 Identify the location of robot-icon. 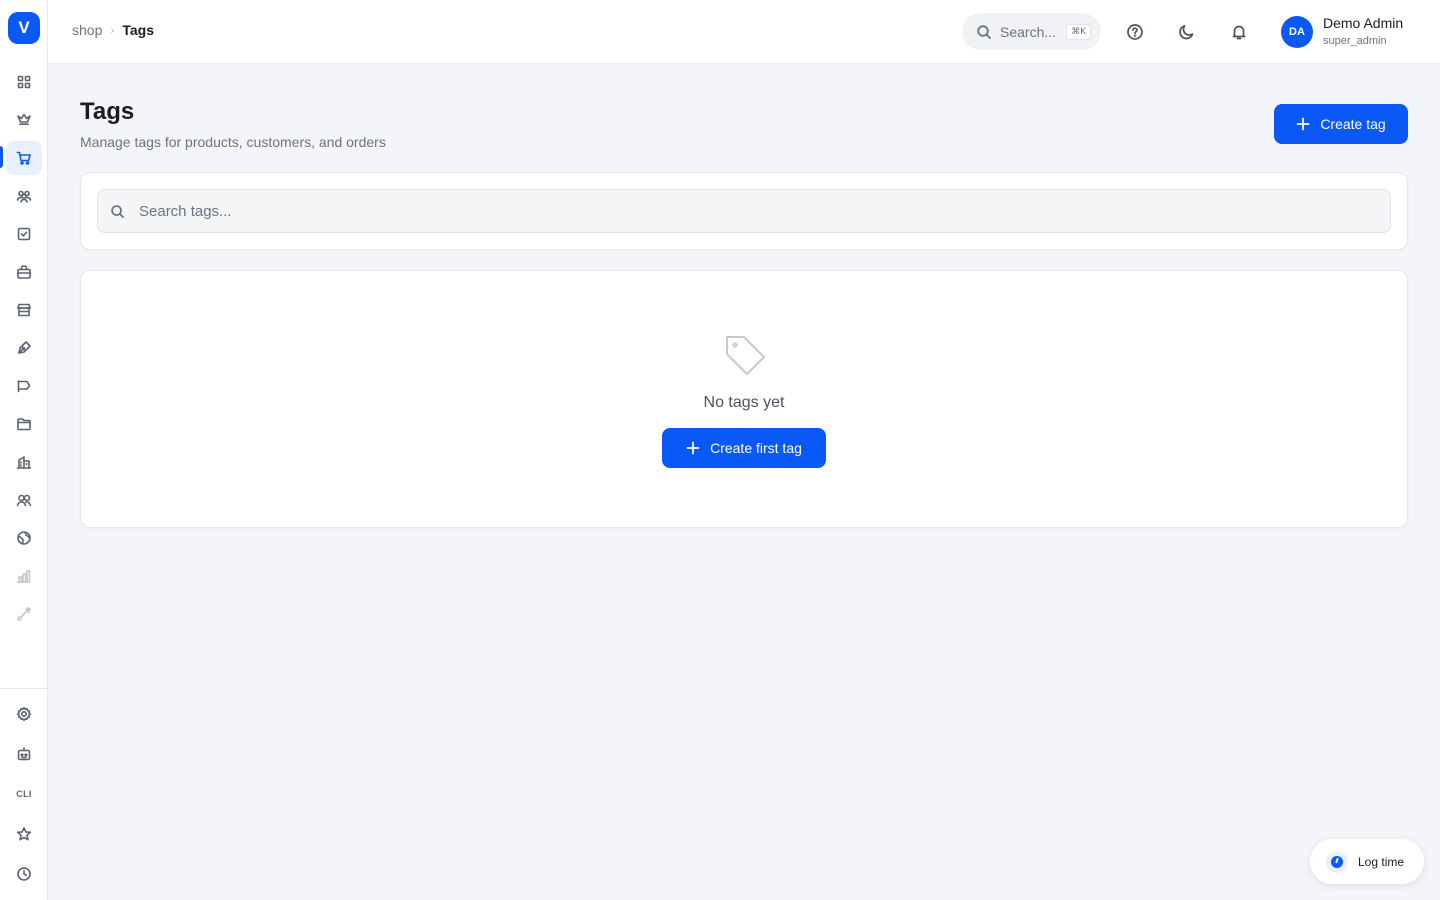
(24, 754).